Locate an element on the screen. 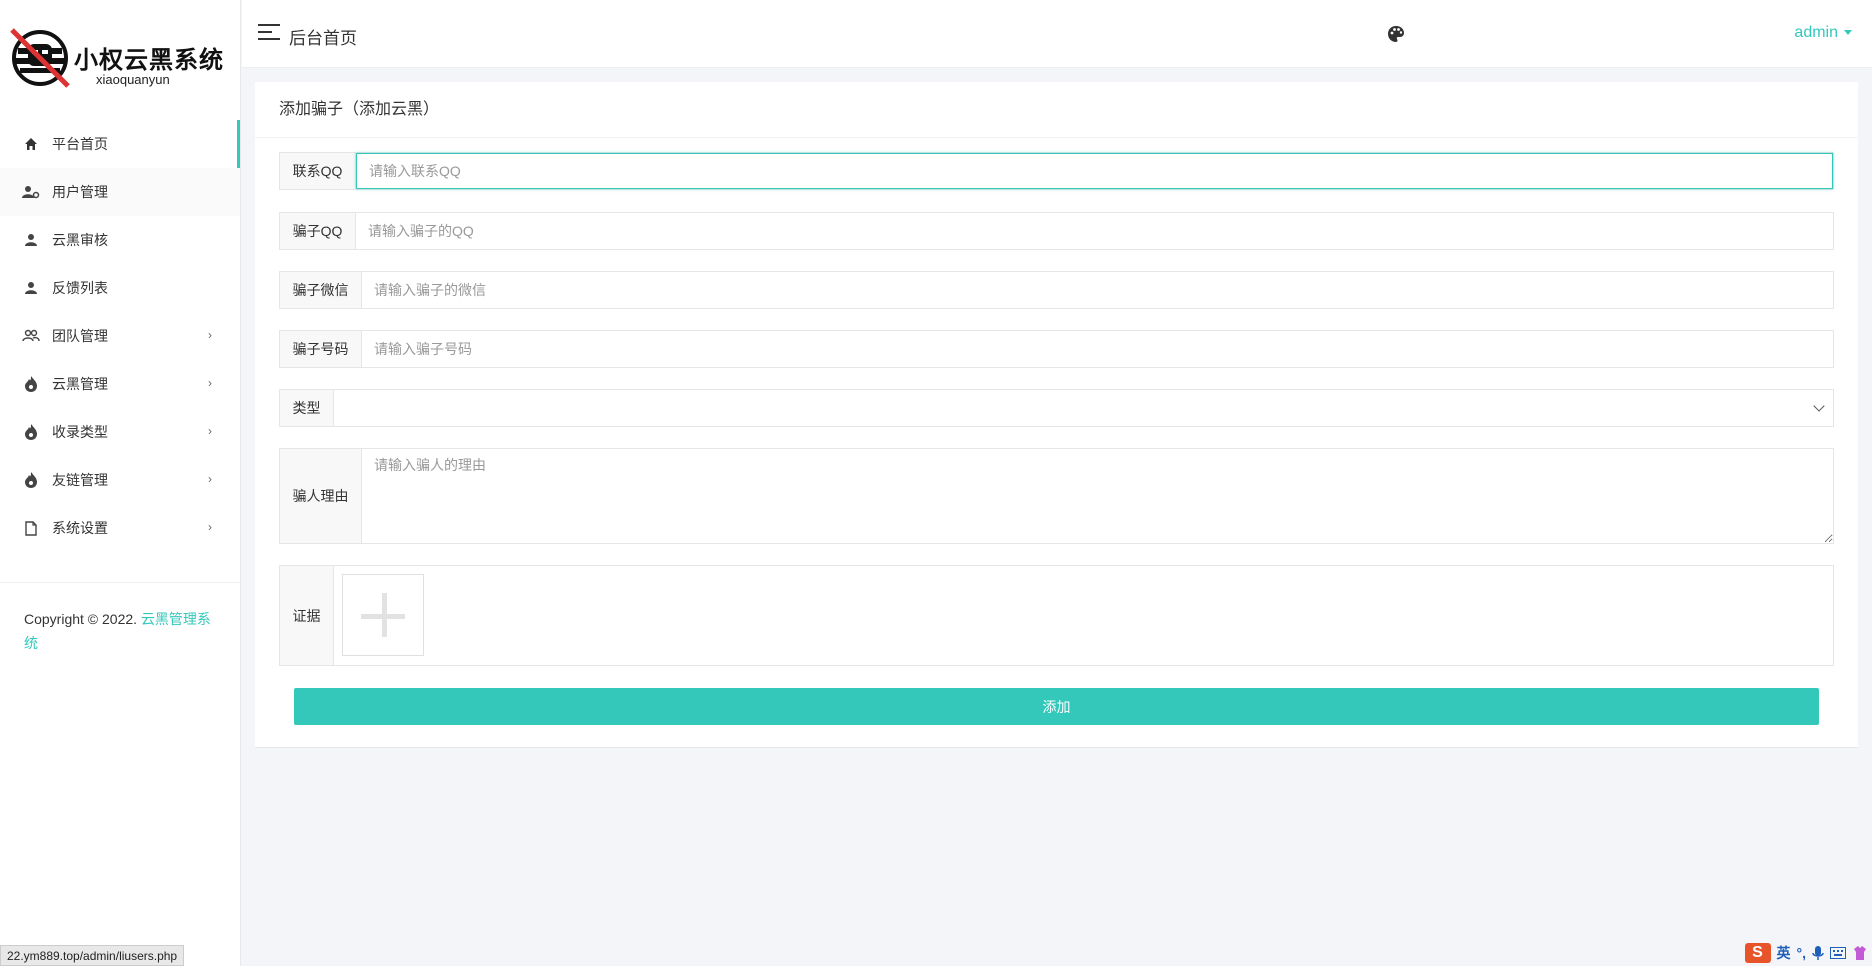 This screenshot has height=966, width=1872. reason-textarea is located at coordinates (1097, 496).